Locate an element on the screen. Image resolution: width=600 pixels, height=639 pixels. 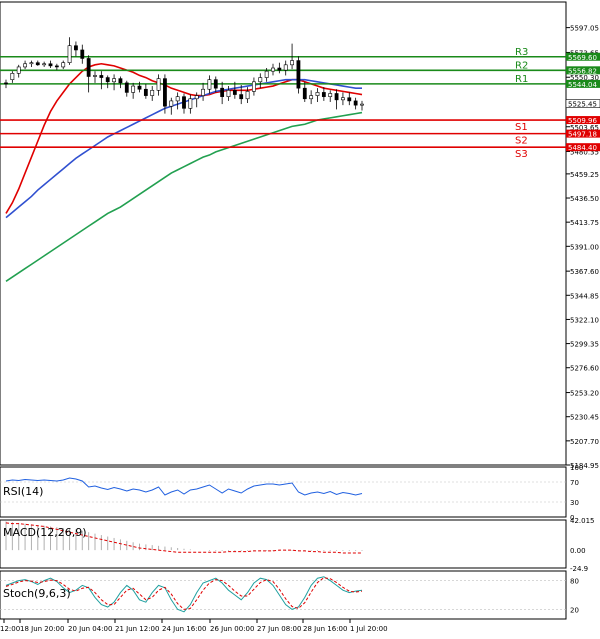
price-tick-label: 5207.70 is located at coordinates (584, 442).